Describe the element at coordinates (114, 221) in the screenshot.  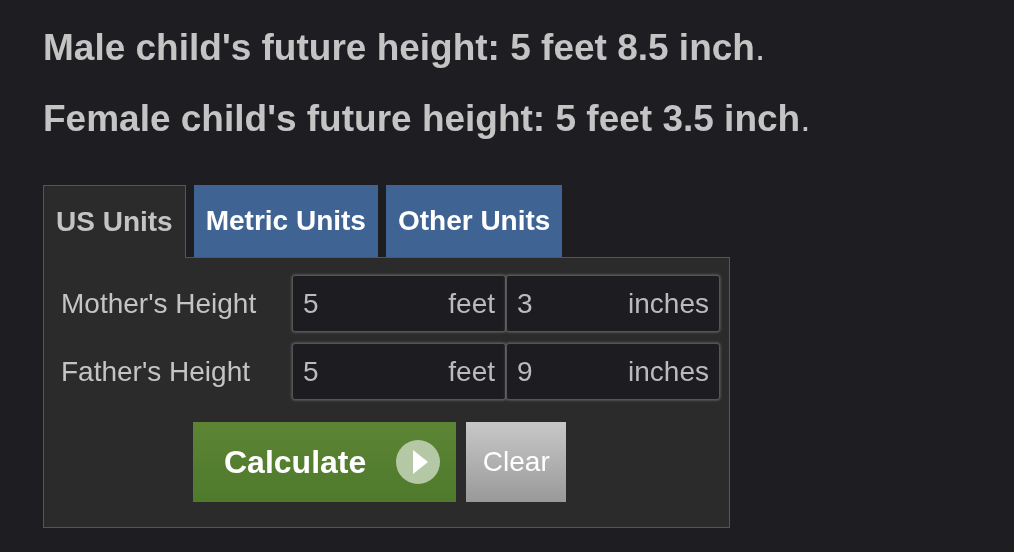
I see `unit-tab: US Units` at that location.